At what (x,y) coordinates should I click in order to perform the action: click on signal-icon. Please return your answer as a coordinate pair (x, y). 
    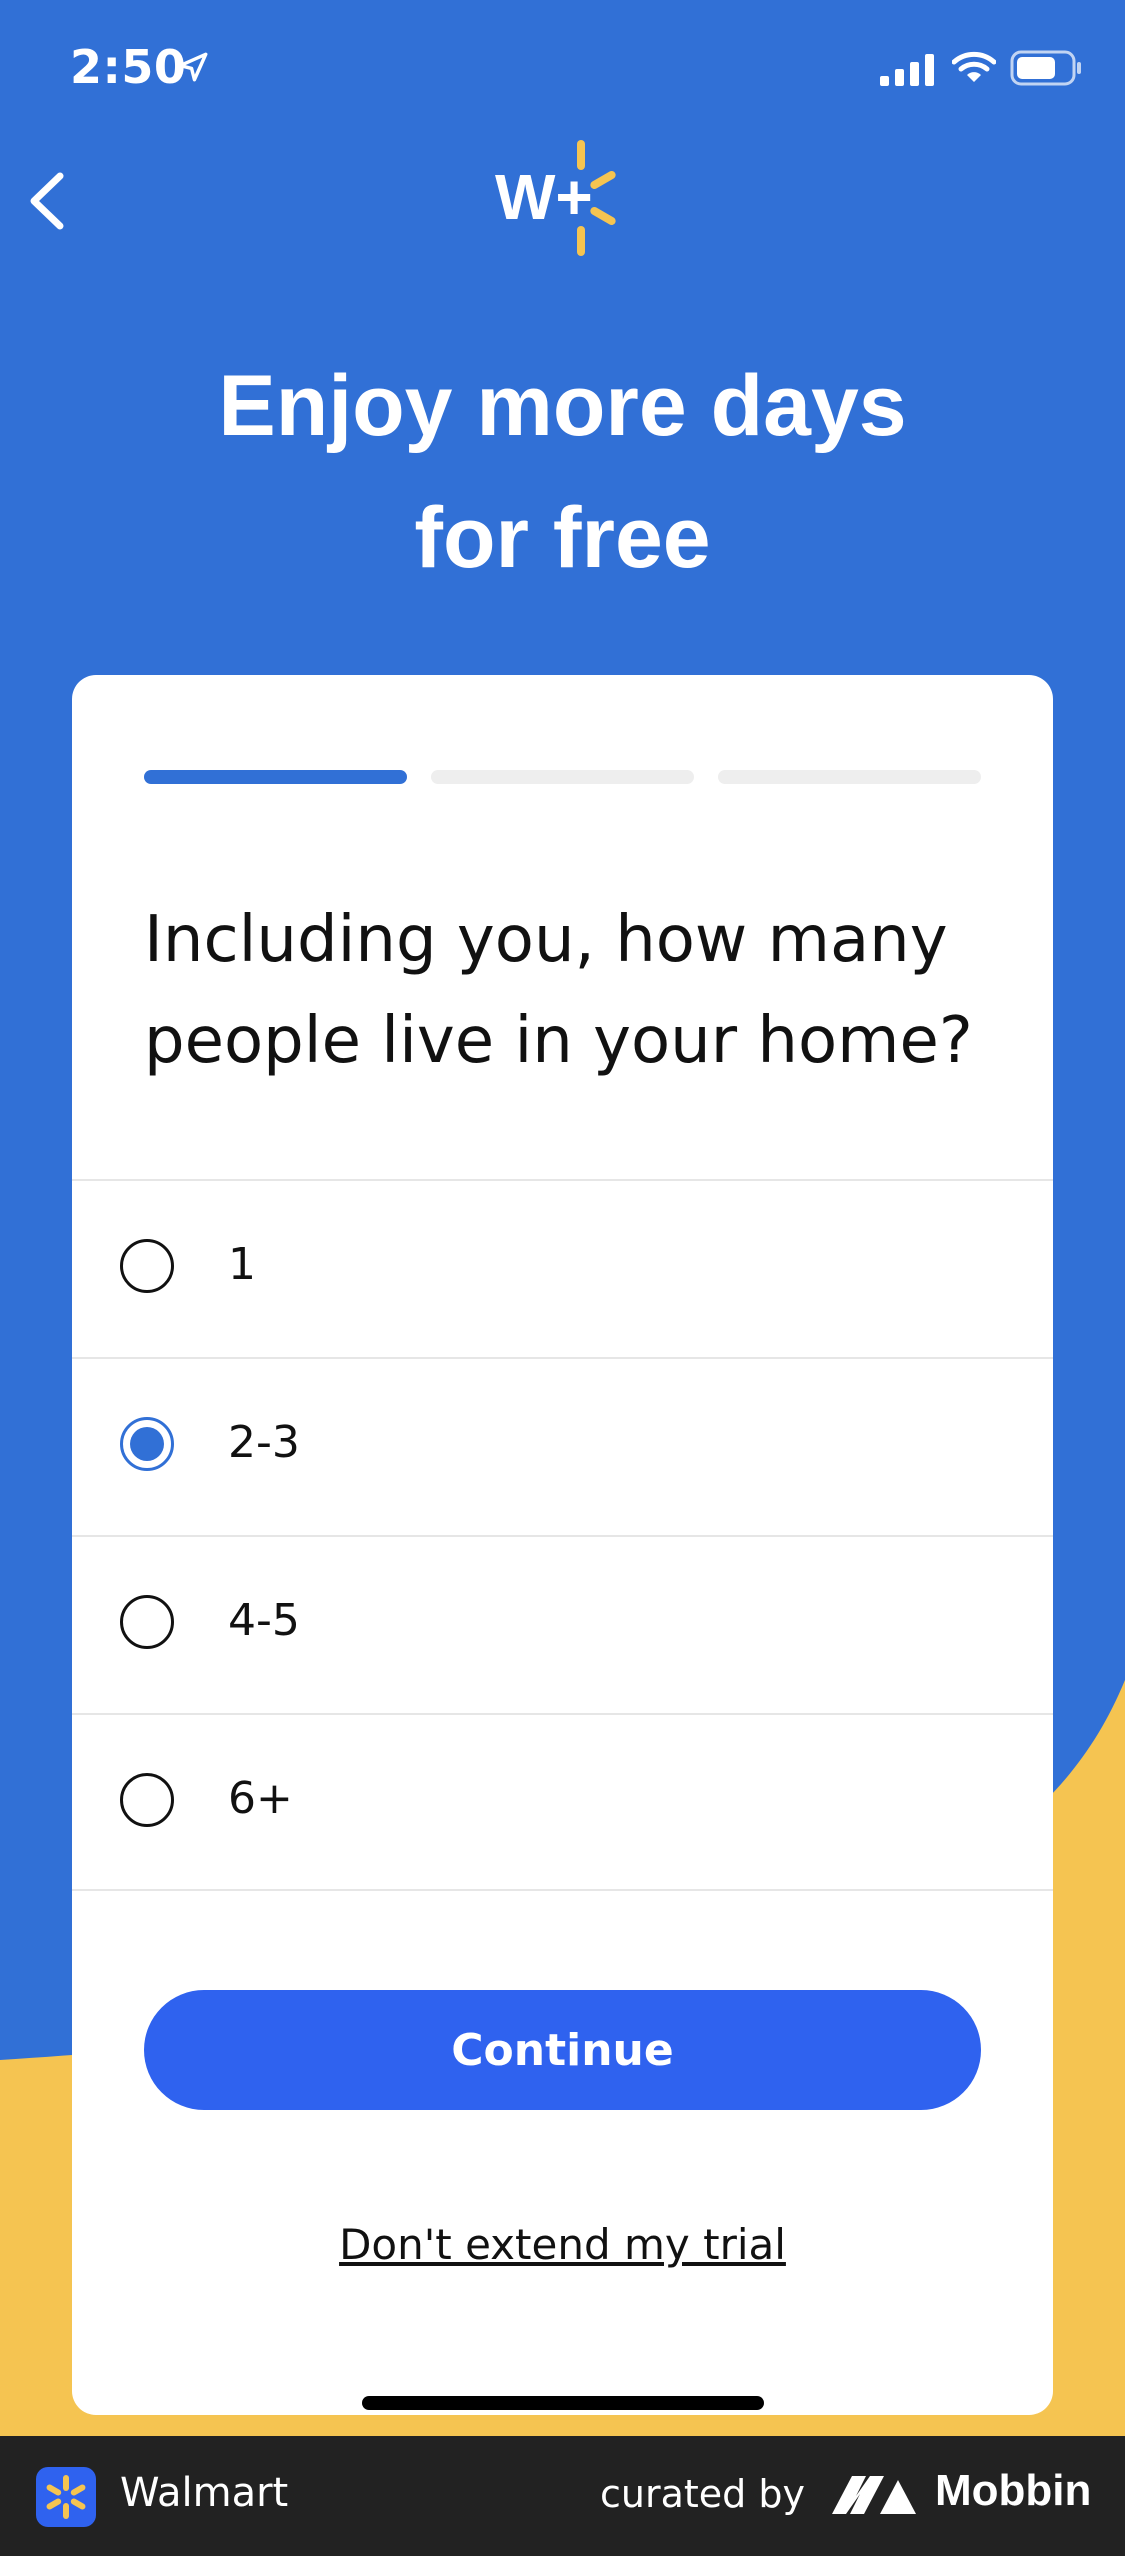
    Looking at the image, I should click on (907, 70).